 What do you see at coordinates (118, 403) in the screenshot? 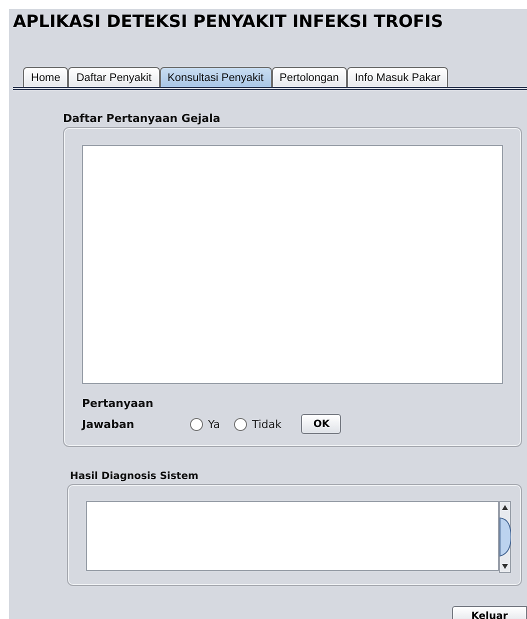
I see `question-label: Pertanyaan` at bounding box center [118, 403].